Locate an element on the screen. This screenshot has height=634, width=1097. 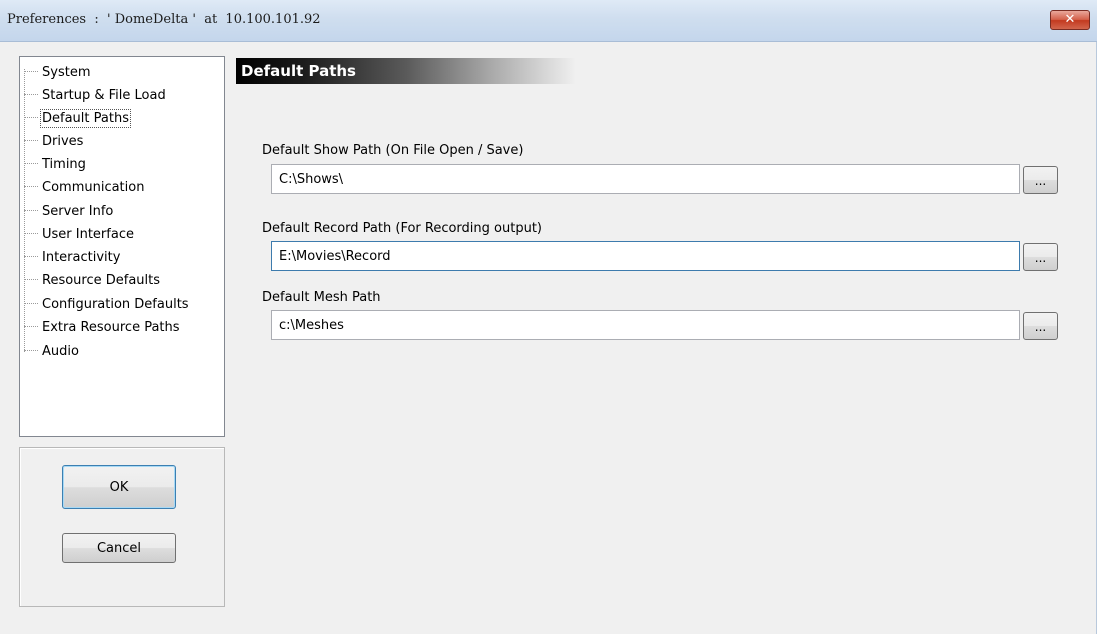
nav-item-system: System is located at coordinates (55, 72).